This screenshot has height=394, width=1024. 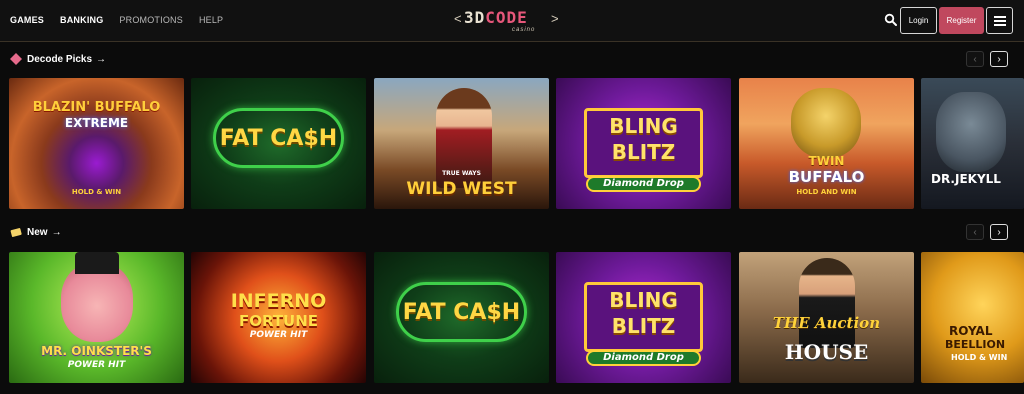 What do you see at coordinates (27, 20) in the screenshot?
I see `nav-games: GAMES` at bounding box center [27, 20].